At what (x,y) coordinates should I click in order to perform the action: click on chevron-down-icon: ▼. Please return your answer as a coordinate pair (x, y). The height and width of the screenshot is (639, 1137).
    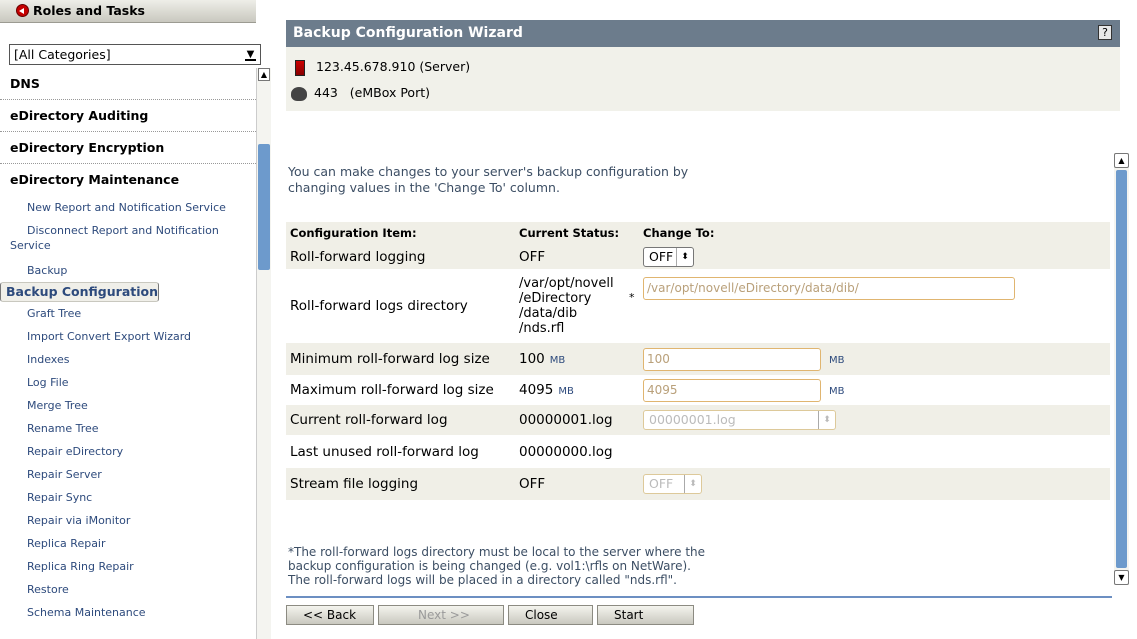
    Looking at the image, I should click on (250, 54).